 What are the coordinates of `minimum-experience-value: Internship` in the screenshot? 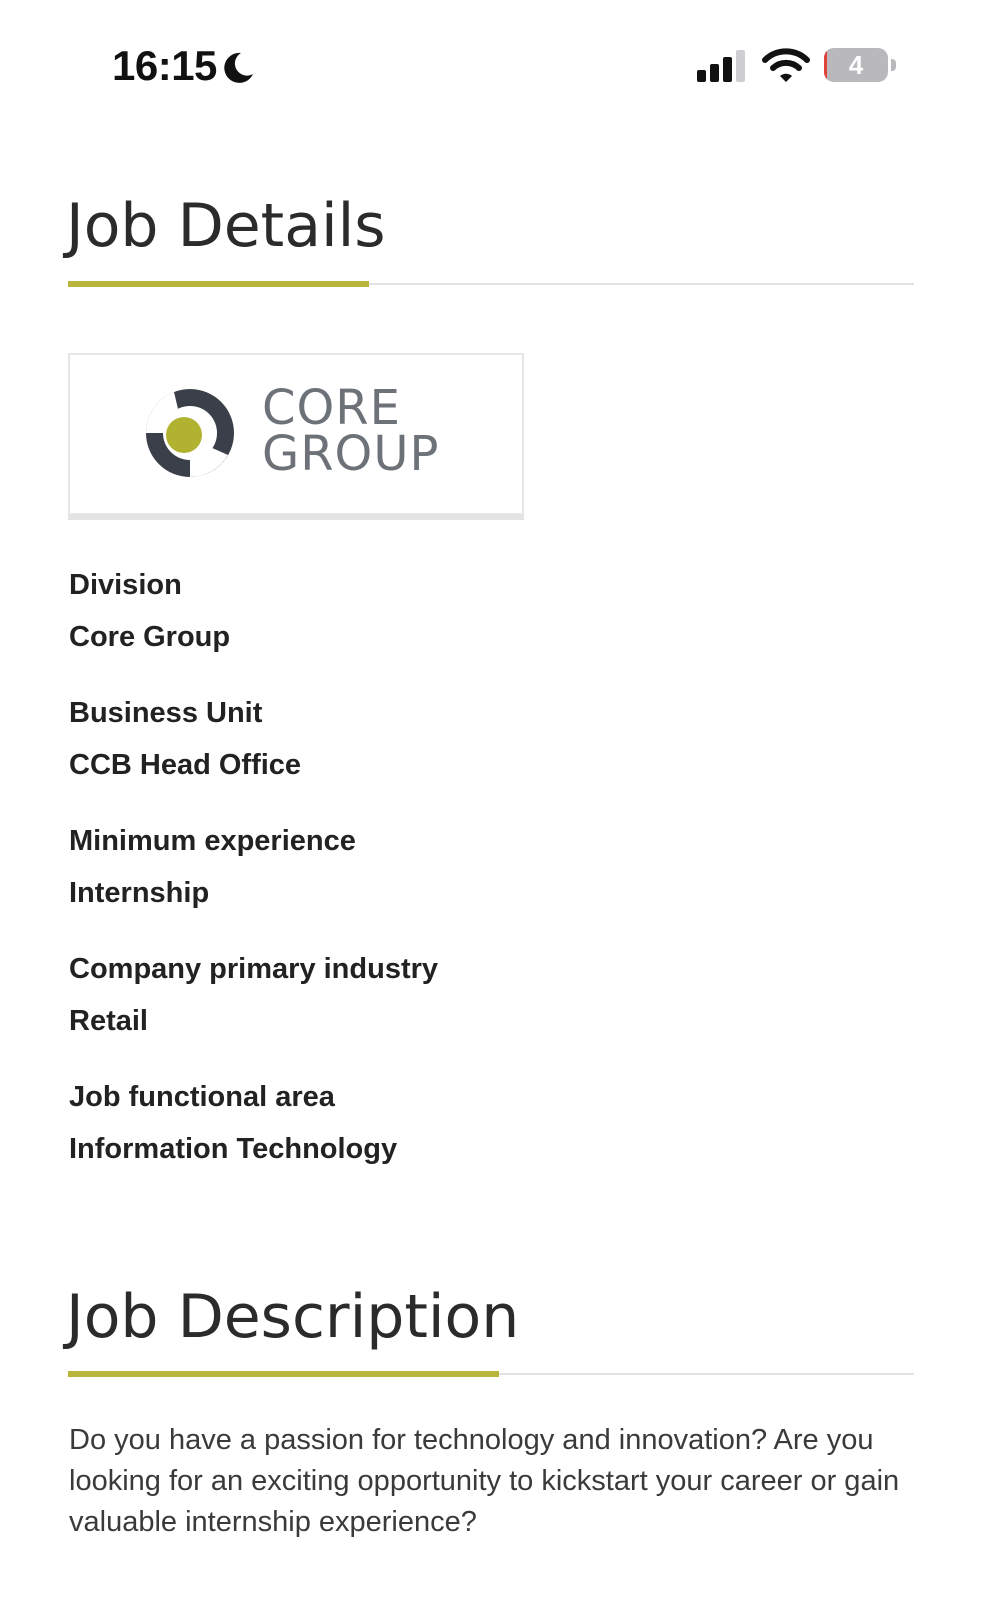 It's located at (139, 893).